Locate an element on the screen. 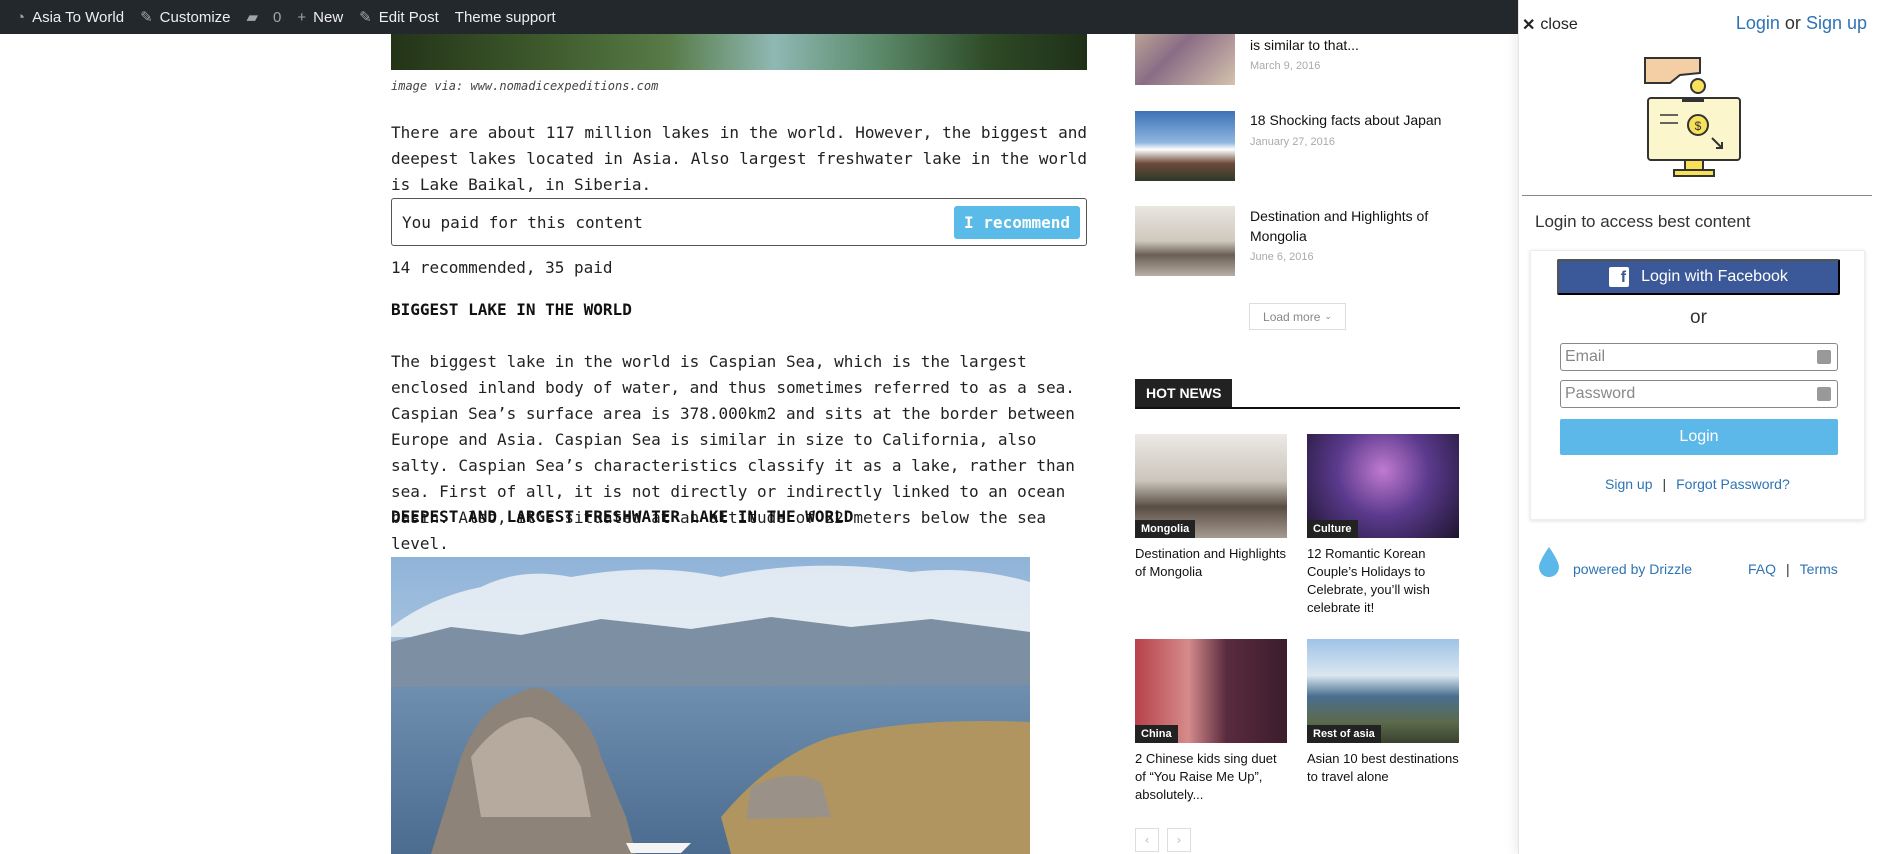 The height and width of the screenshot is (854, 1877). admin-bar-theme-support: Theme support is located at coordinates (505, 17).